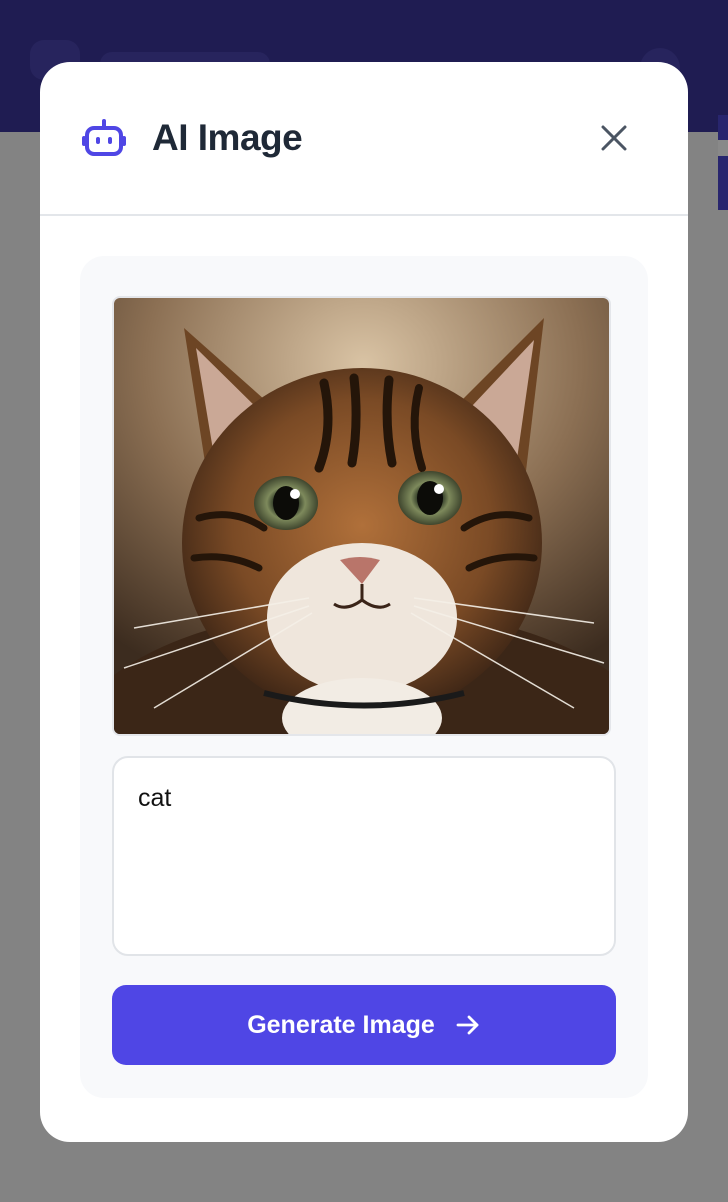 The width and height of the screenshot is (728, 1202). I want to click on generate-image-button: Generate Image, so click(364, 1025).